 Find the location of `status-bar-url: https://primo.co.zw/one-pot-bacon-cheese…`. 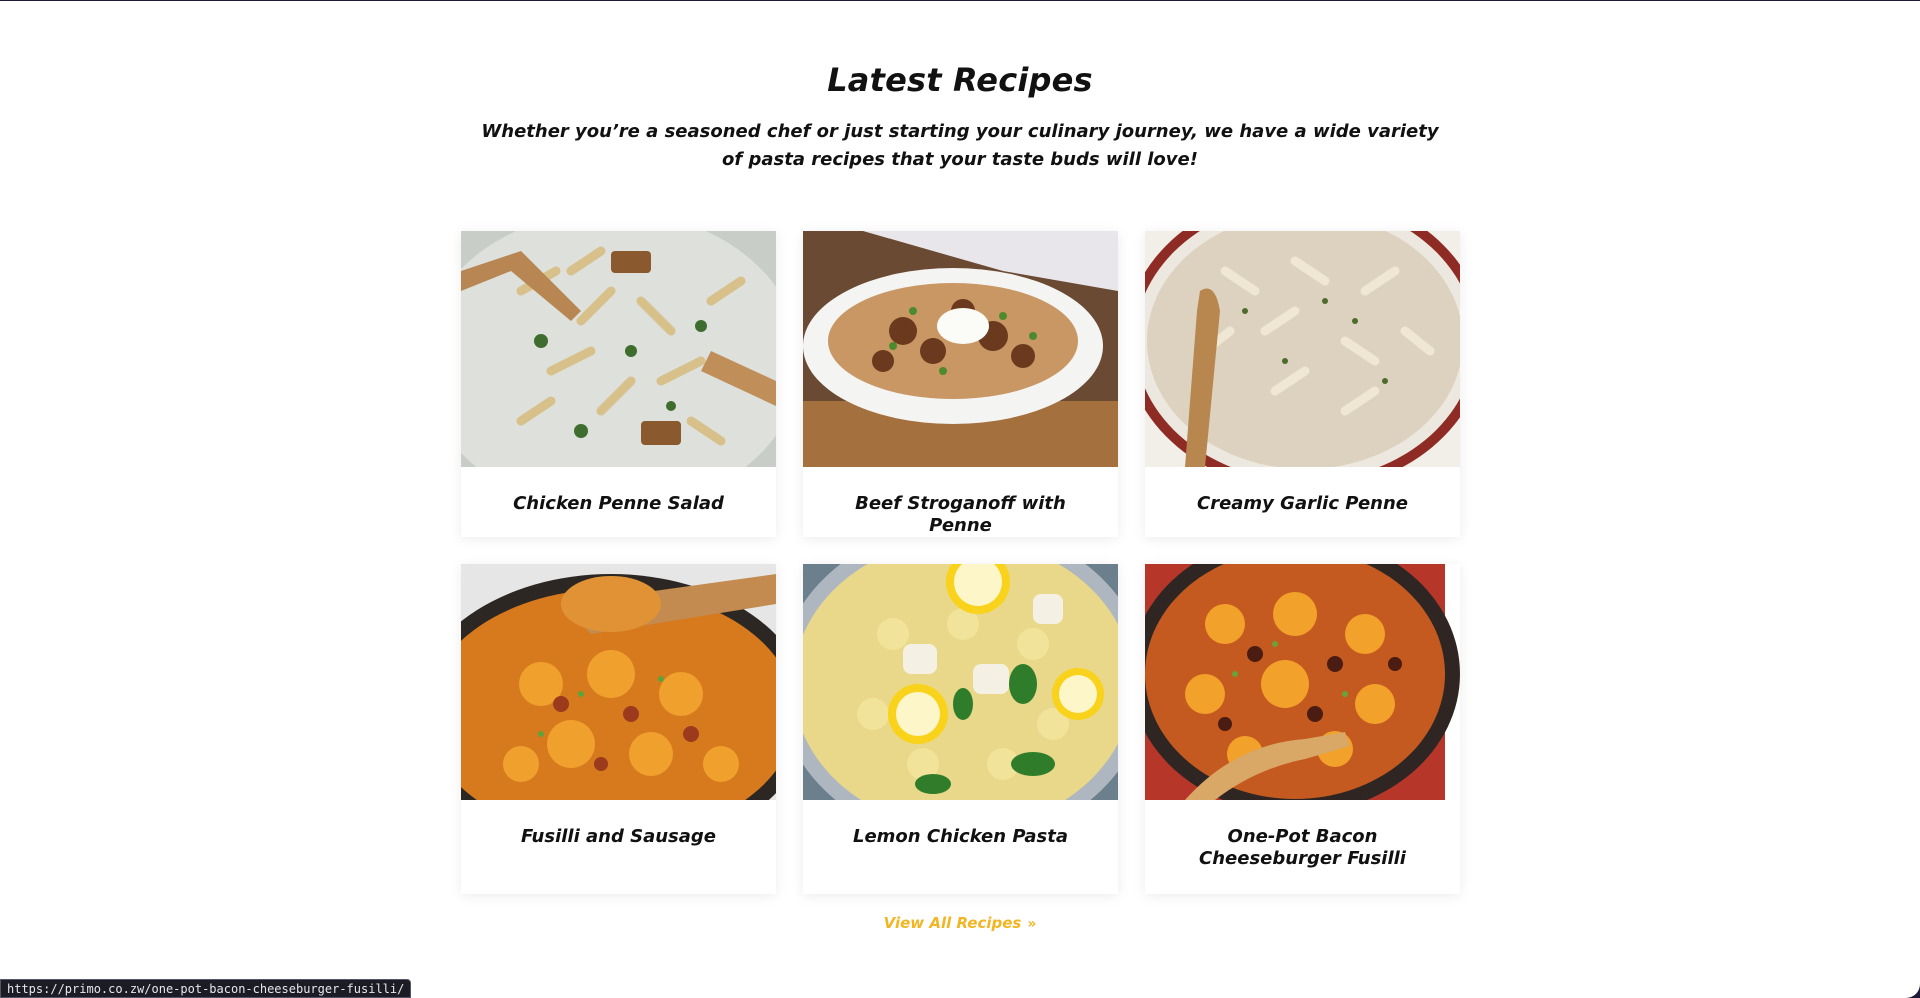

status-bar-url: https://primo.co.zw/one-pot-bacon-cheese… is located at coordinates (206, 988).